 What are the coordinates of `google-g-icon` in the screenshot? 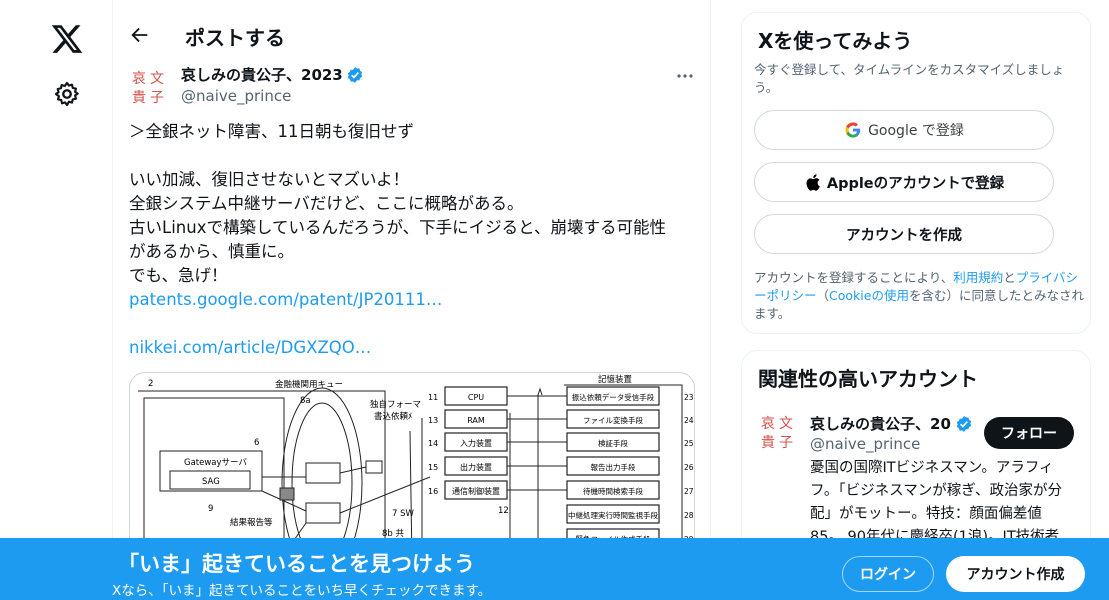 It's located at (853, 130).